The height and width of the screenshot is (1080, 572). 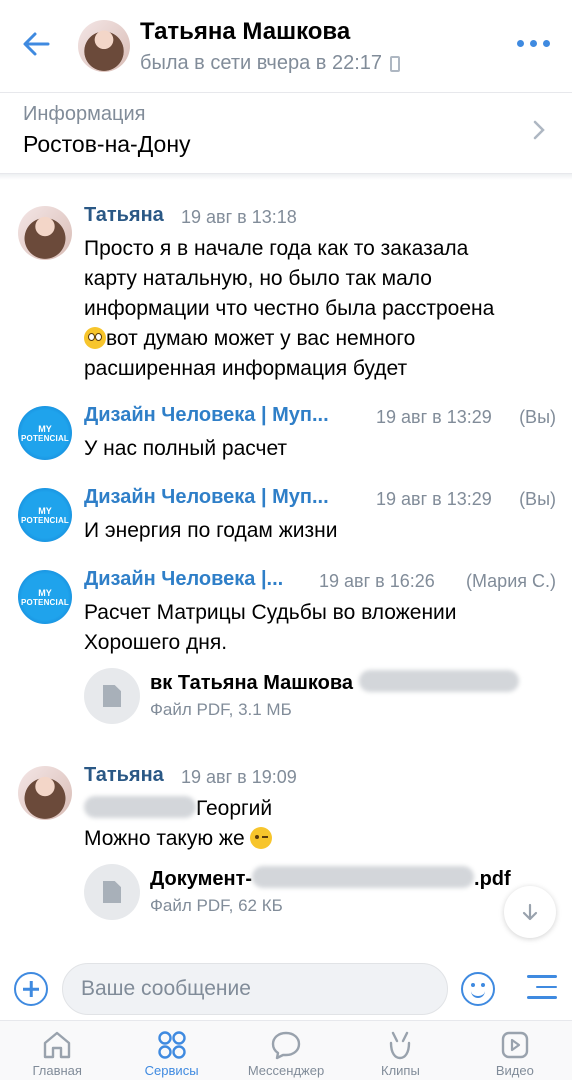 What do you see at coordinates (400, 1045) in the screenshot?
I see `clips-icon` at bounding box center [400, 1045].